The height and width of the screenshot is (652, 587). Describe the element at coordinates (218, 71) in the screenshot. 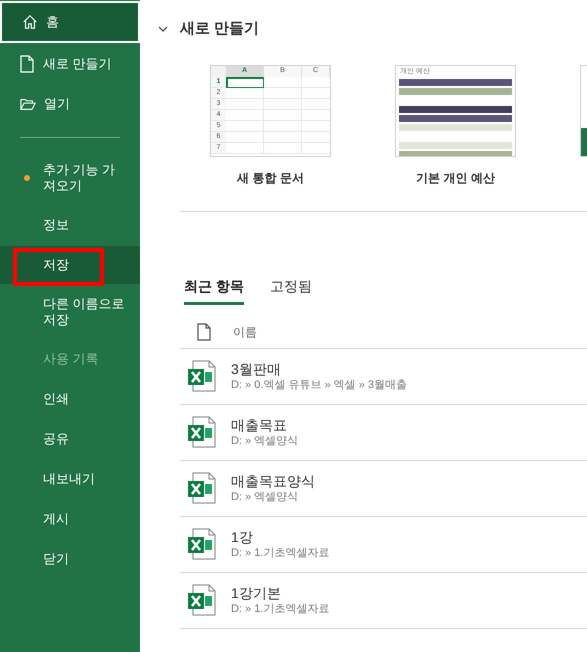

I see `corner-cell` at that location.